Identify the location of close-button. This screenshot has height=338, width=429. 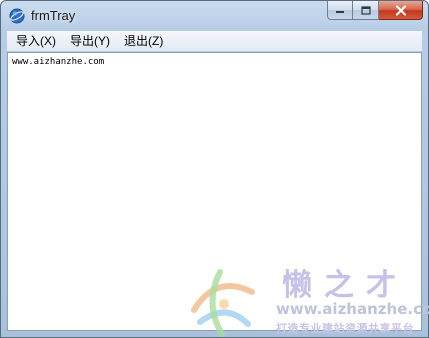
(401, 10).